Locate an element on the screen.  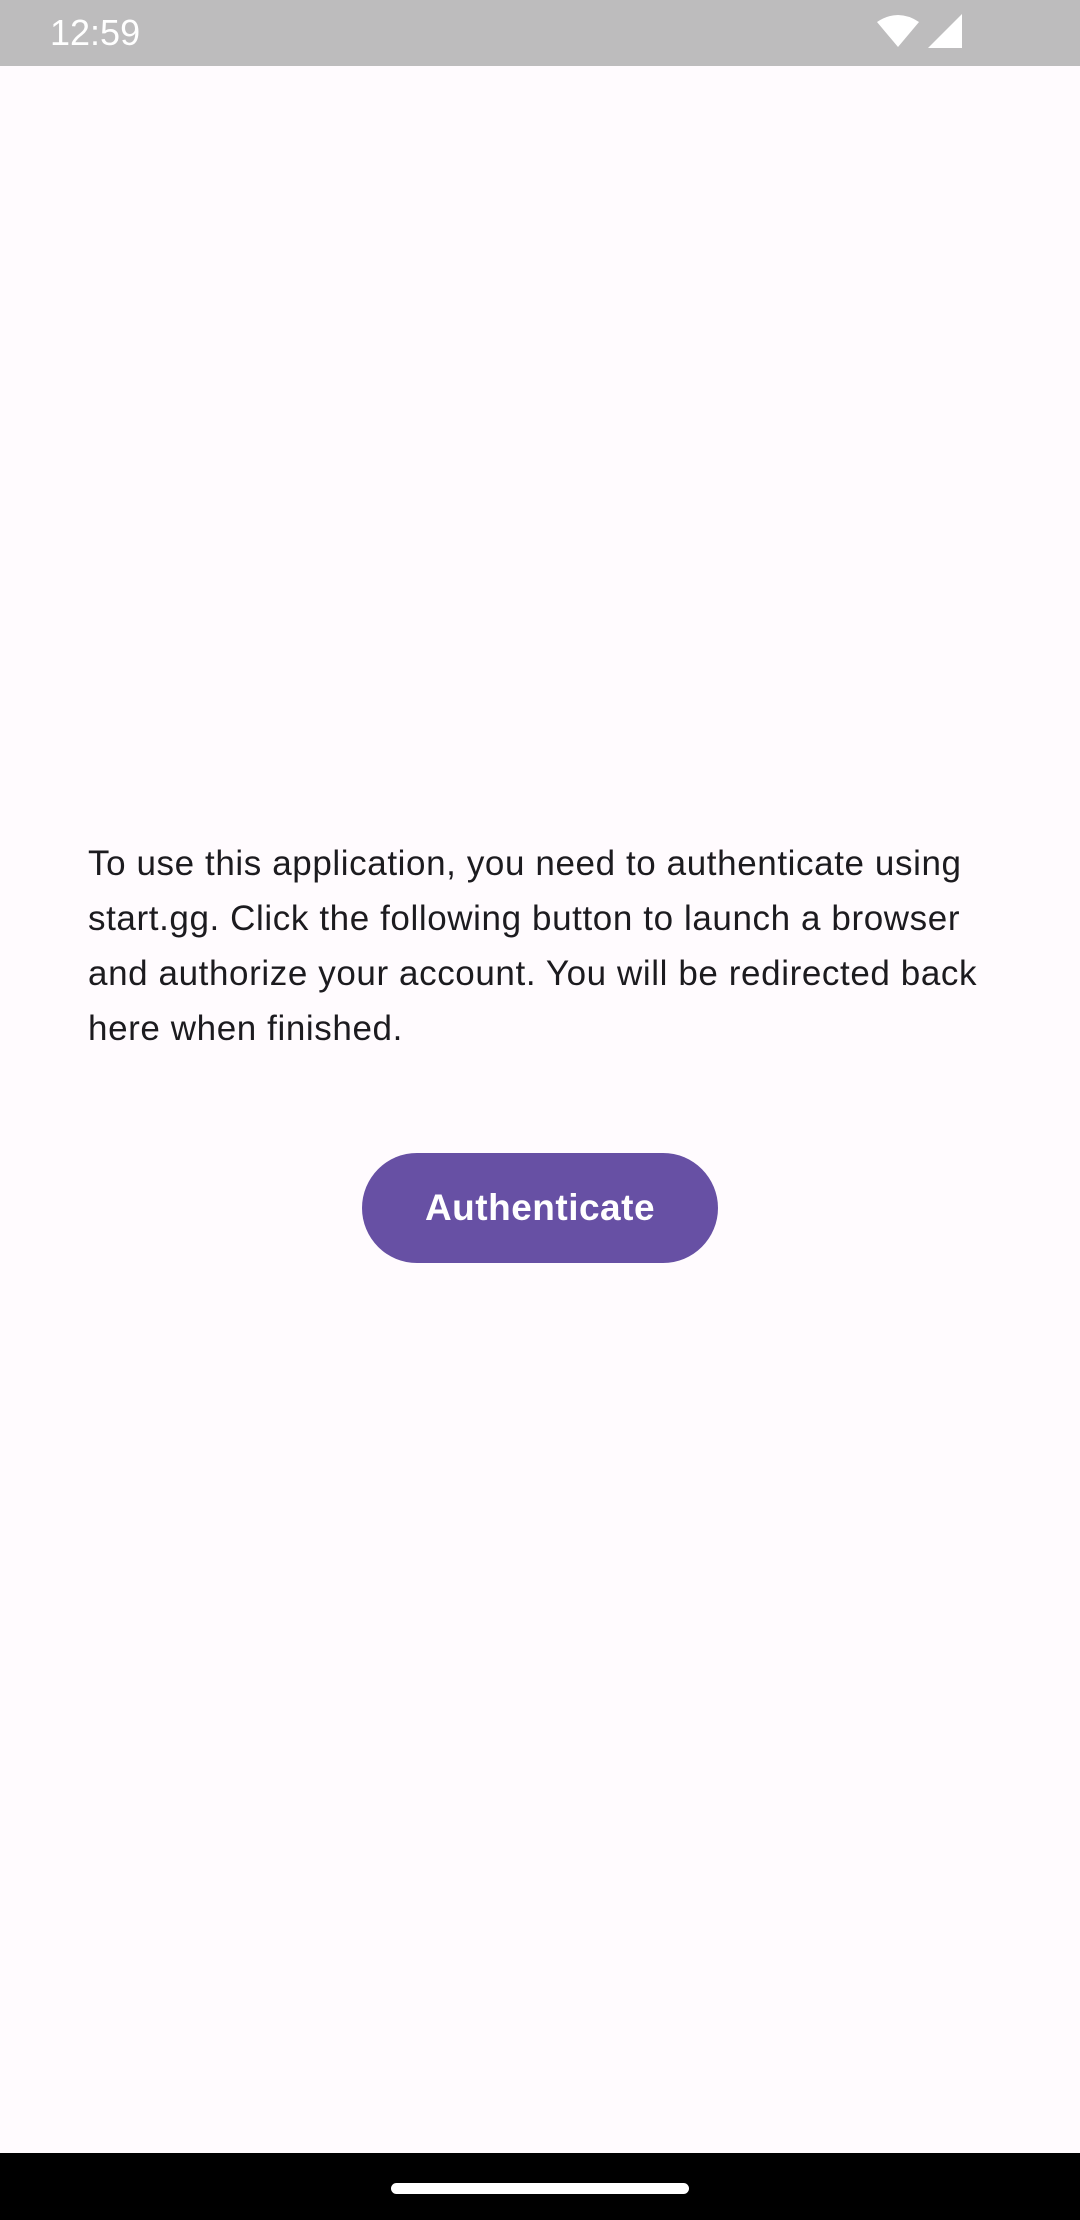
status-time: 12:59 is located at coordinates (95, 32).